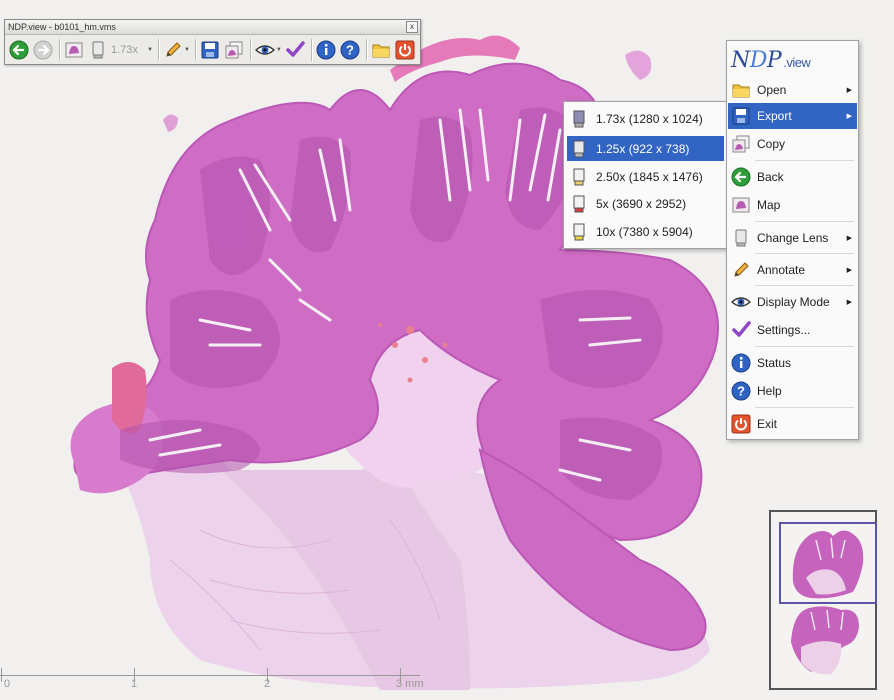 This screenshot has width=894, height=700. Describe the element at coordinates (792, 424) in the screenshot. I see `menu-item-exit: Exit` at that location.